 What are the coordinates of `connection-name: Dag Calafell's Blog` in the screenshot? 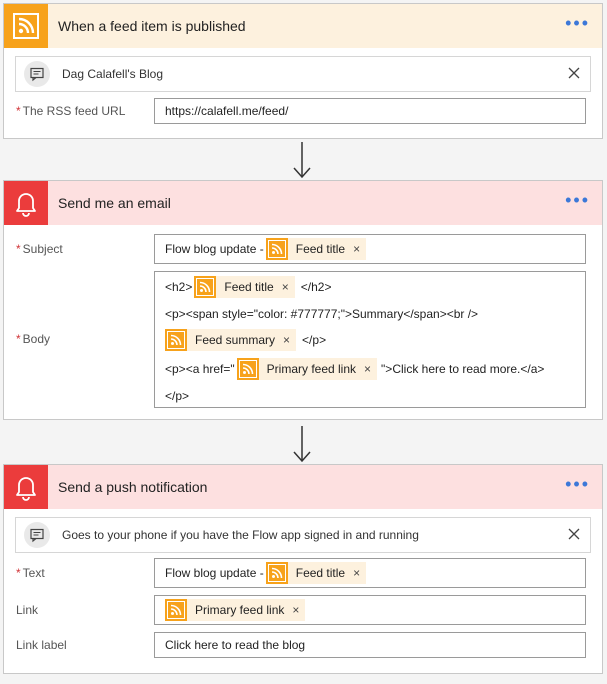 It's located at (113, 74).